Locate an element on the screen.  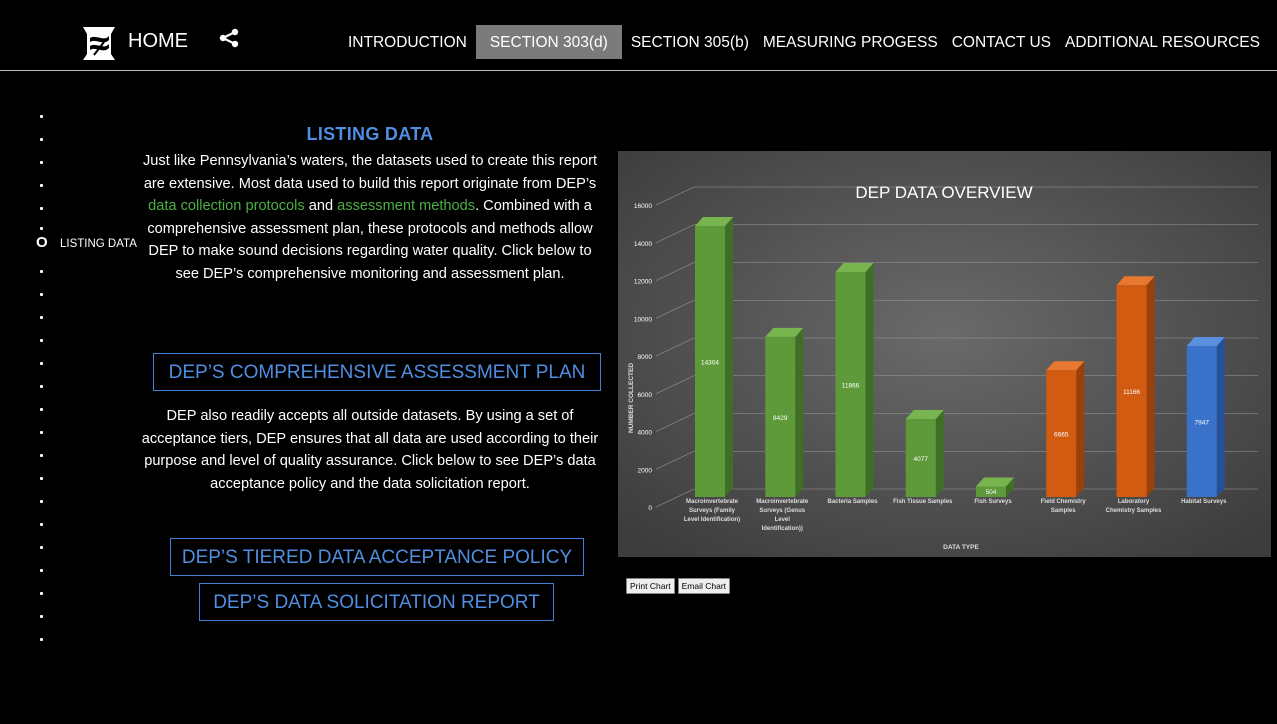
bar-value-label: 14304 is located at coordinates (710, 363).